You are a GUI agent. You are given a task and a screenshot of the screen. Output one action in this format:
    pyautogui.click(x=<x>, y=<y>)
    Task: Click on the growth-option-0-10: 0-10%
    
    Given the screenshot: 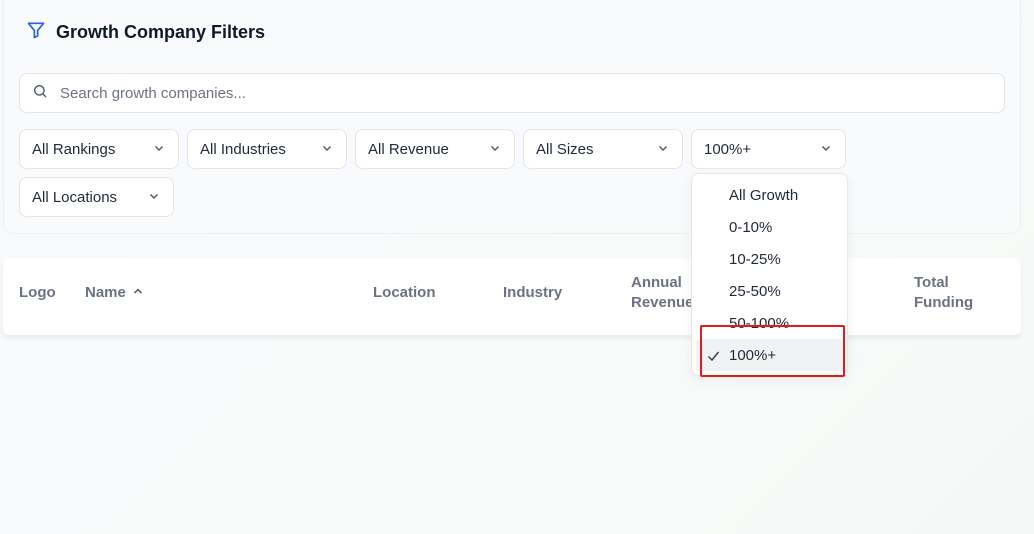 What is the action you would take?
    pyautogui.click(x=770, y=227)
    